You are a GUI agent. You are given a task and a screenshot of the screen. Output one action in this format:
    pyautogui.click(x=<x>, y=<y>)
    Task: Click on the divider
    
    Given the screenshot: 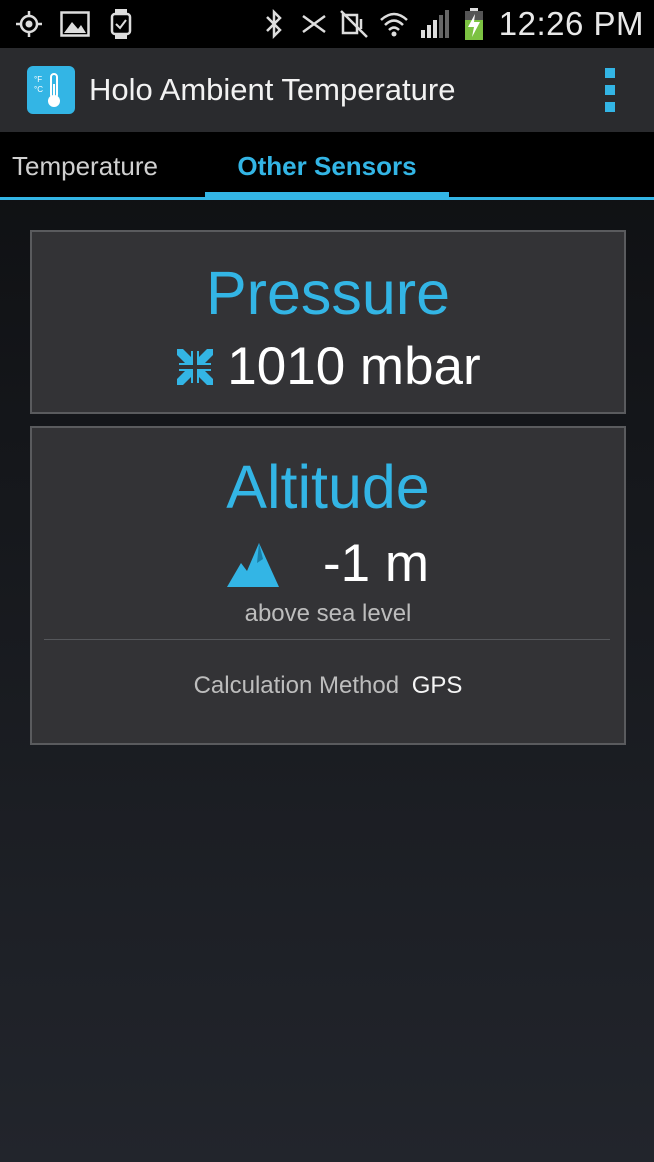 What is the action you would take?
    pyautogui.click(x=327, y=639)
    